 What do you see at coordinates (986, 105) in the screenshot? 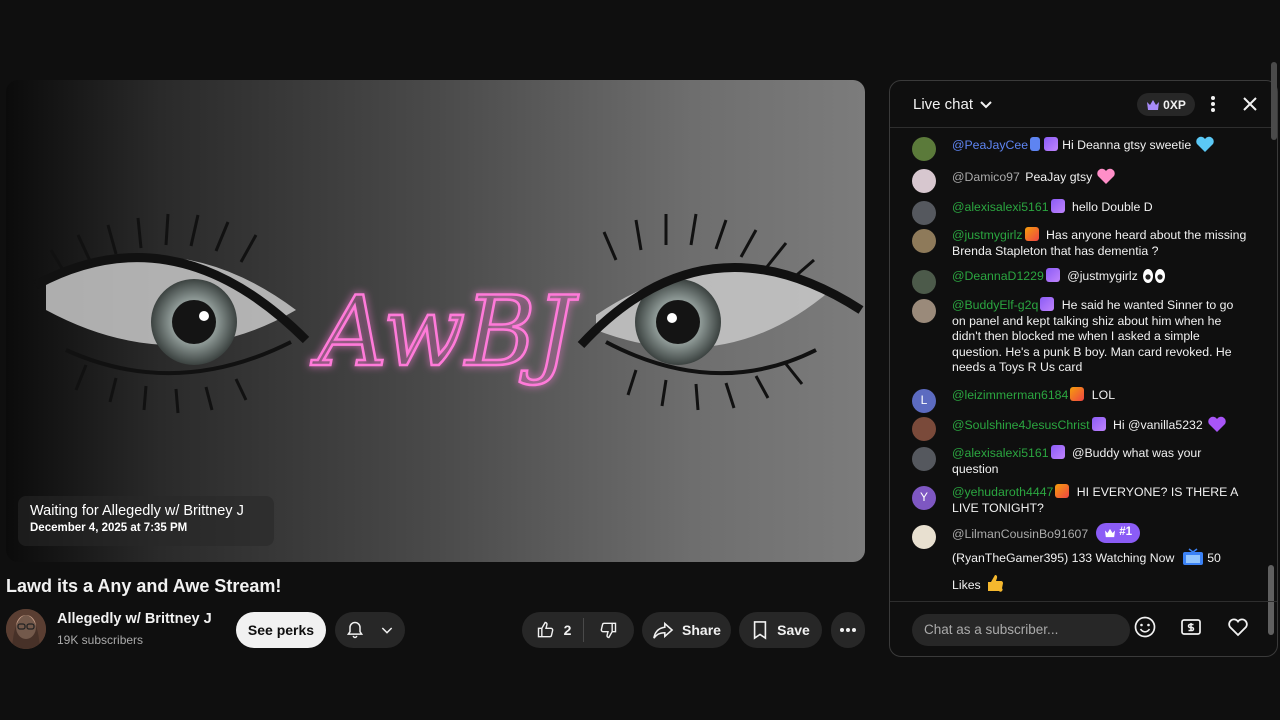
I see `chat-mode-chevron-icon` at bounding box center [986, 105].